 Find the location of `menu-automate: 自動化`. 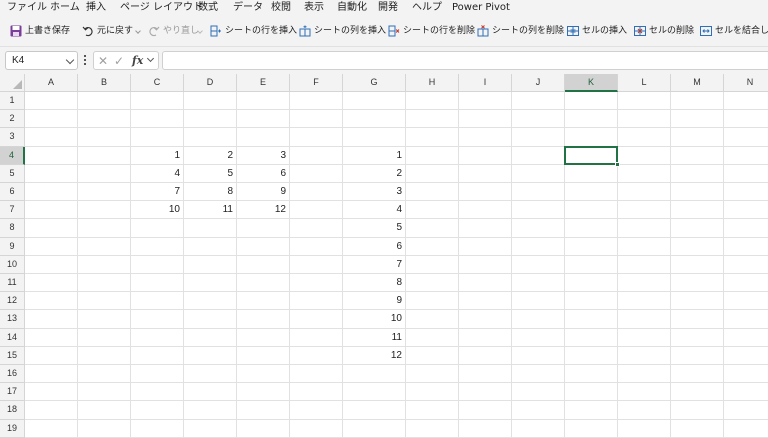

menu-automate: 自動化 is located at coordinates (352, 7).